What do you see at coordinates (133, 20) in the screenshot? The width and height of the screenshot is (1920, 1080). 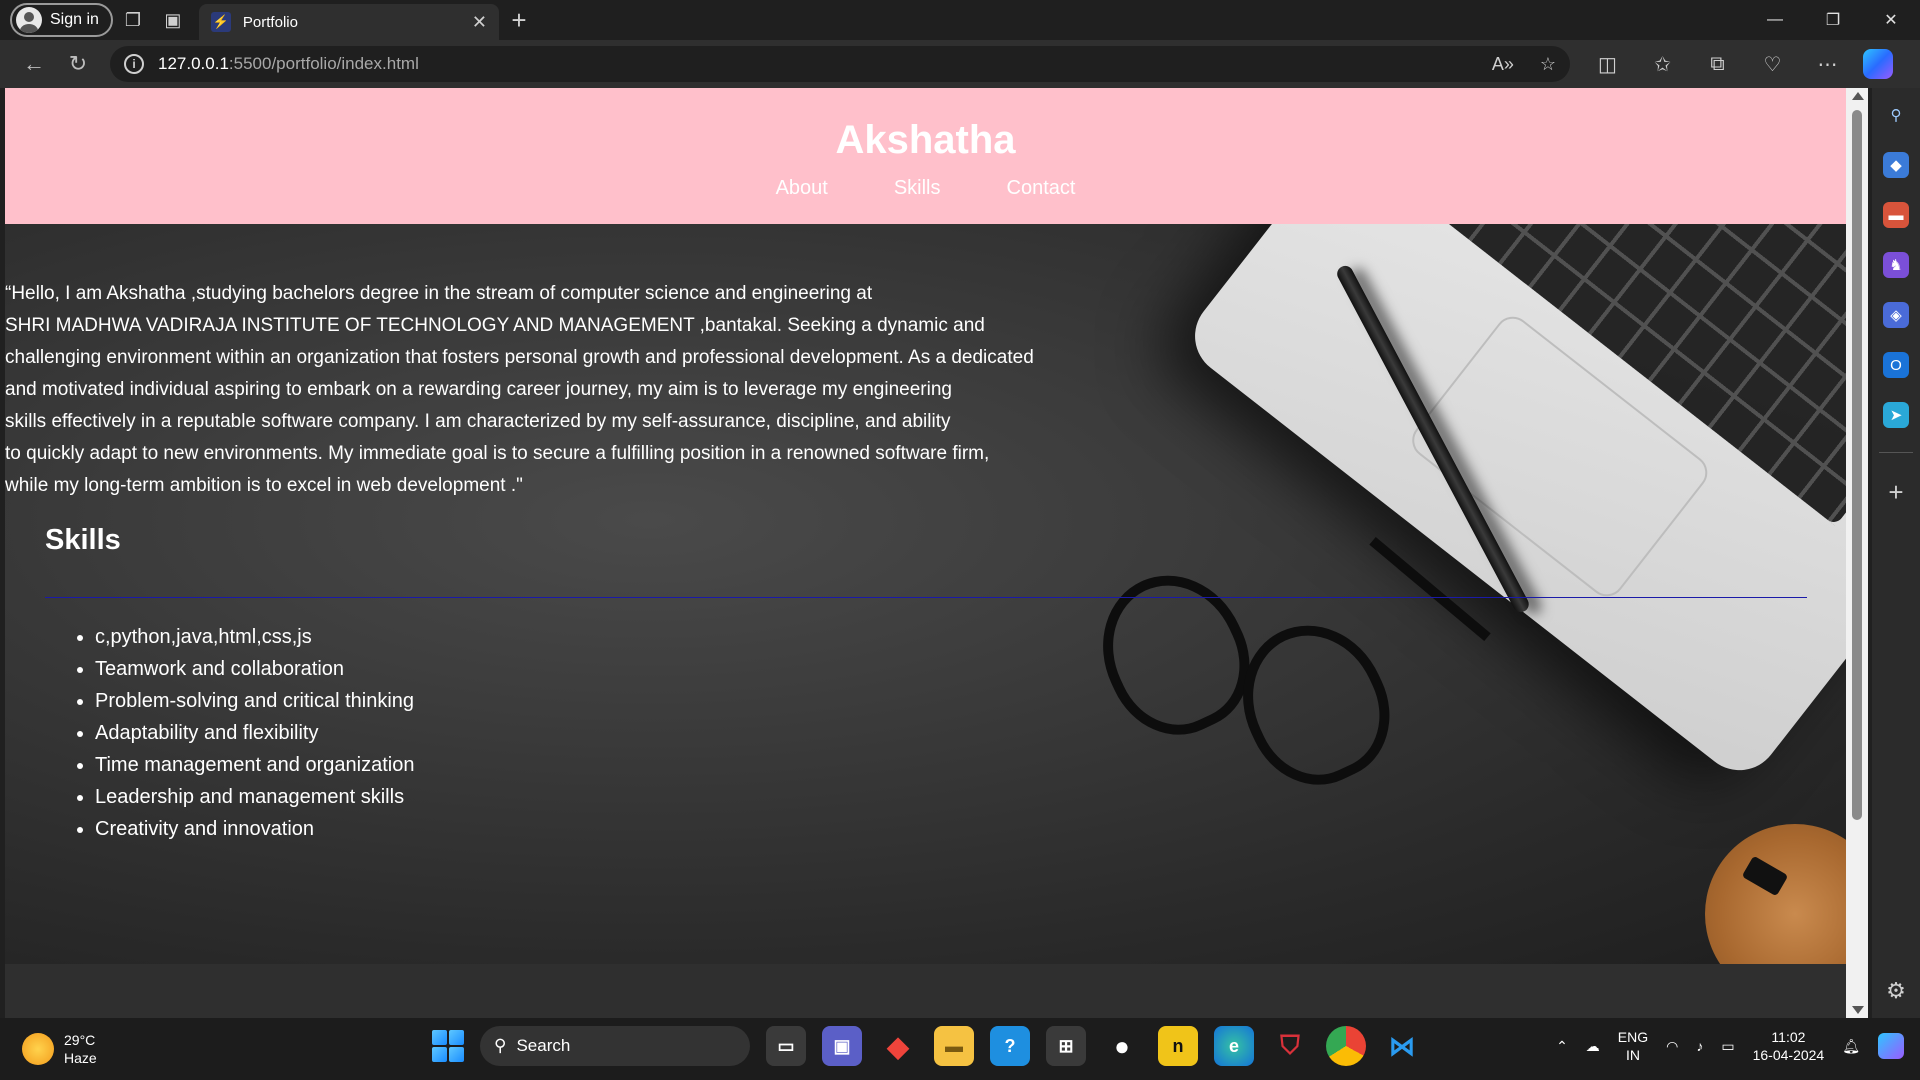 I see `workspaces-icon: ❐` at bounding box center [133, 20].